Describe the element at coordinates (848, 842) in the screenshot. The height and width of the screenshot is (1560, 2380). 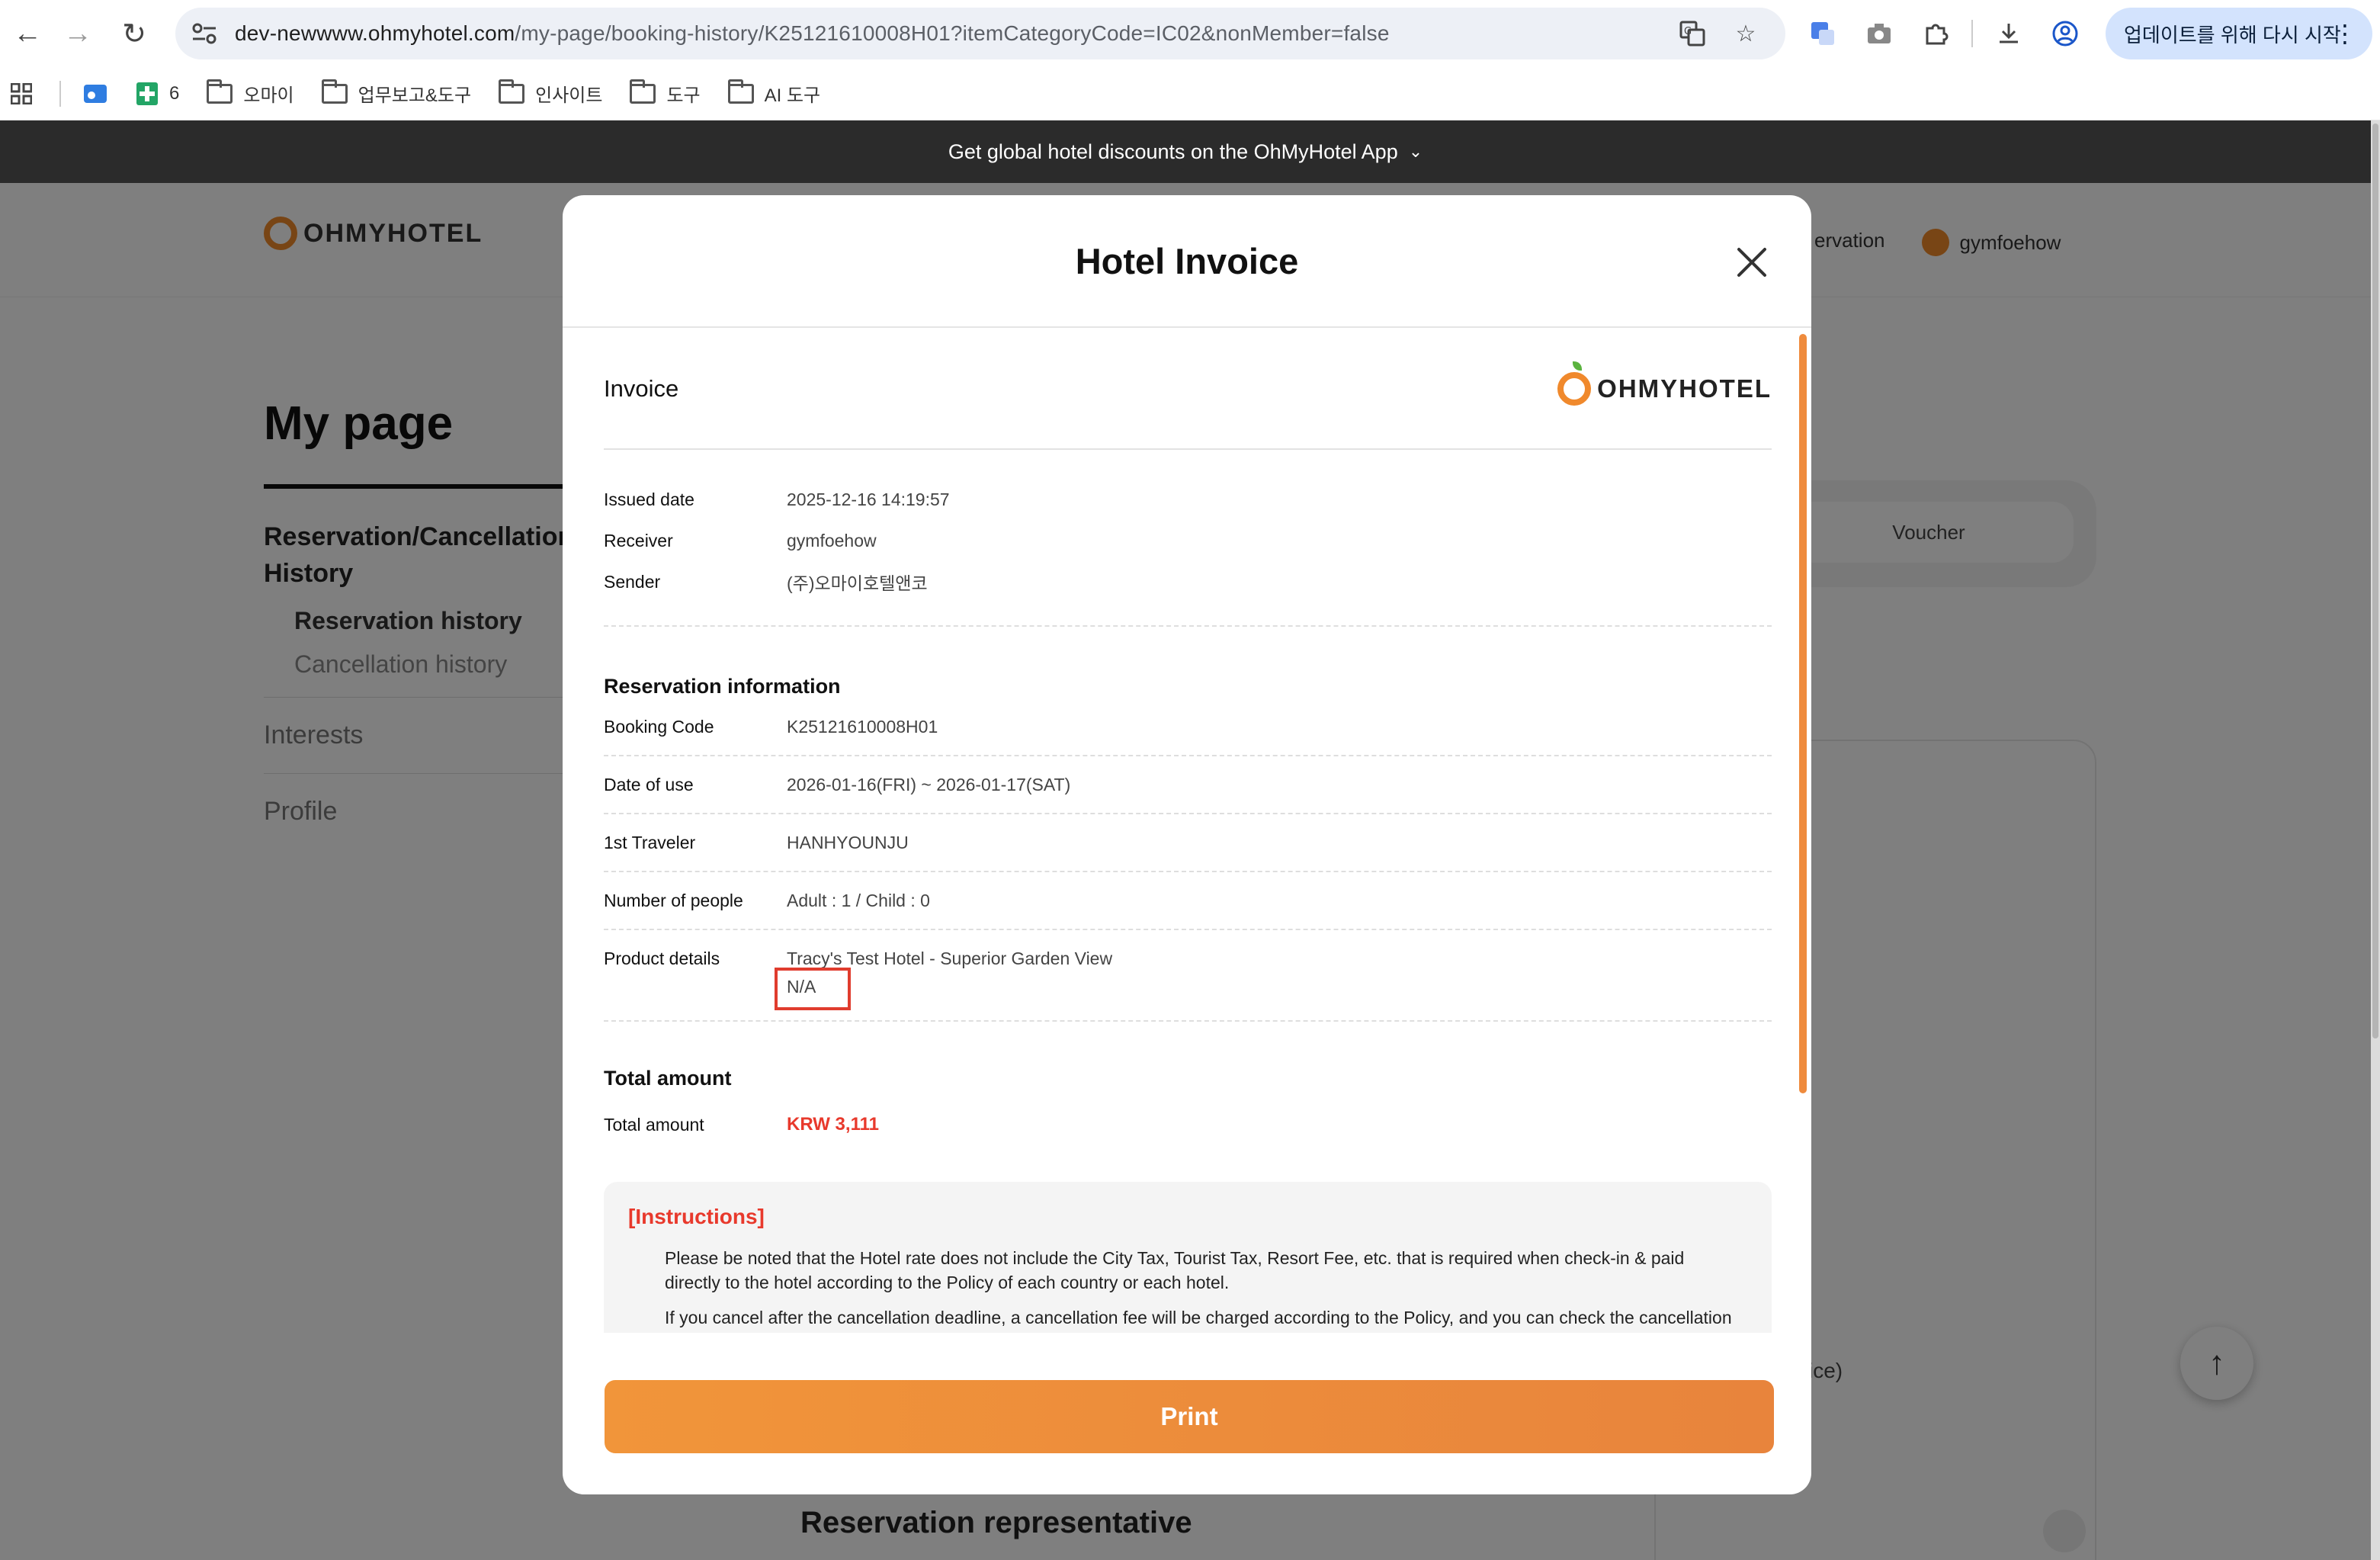
I see `traveler-value: HANHYOUNJU` at that location.